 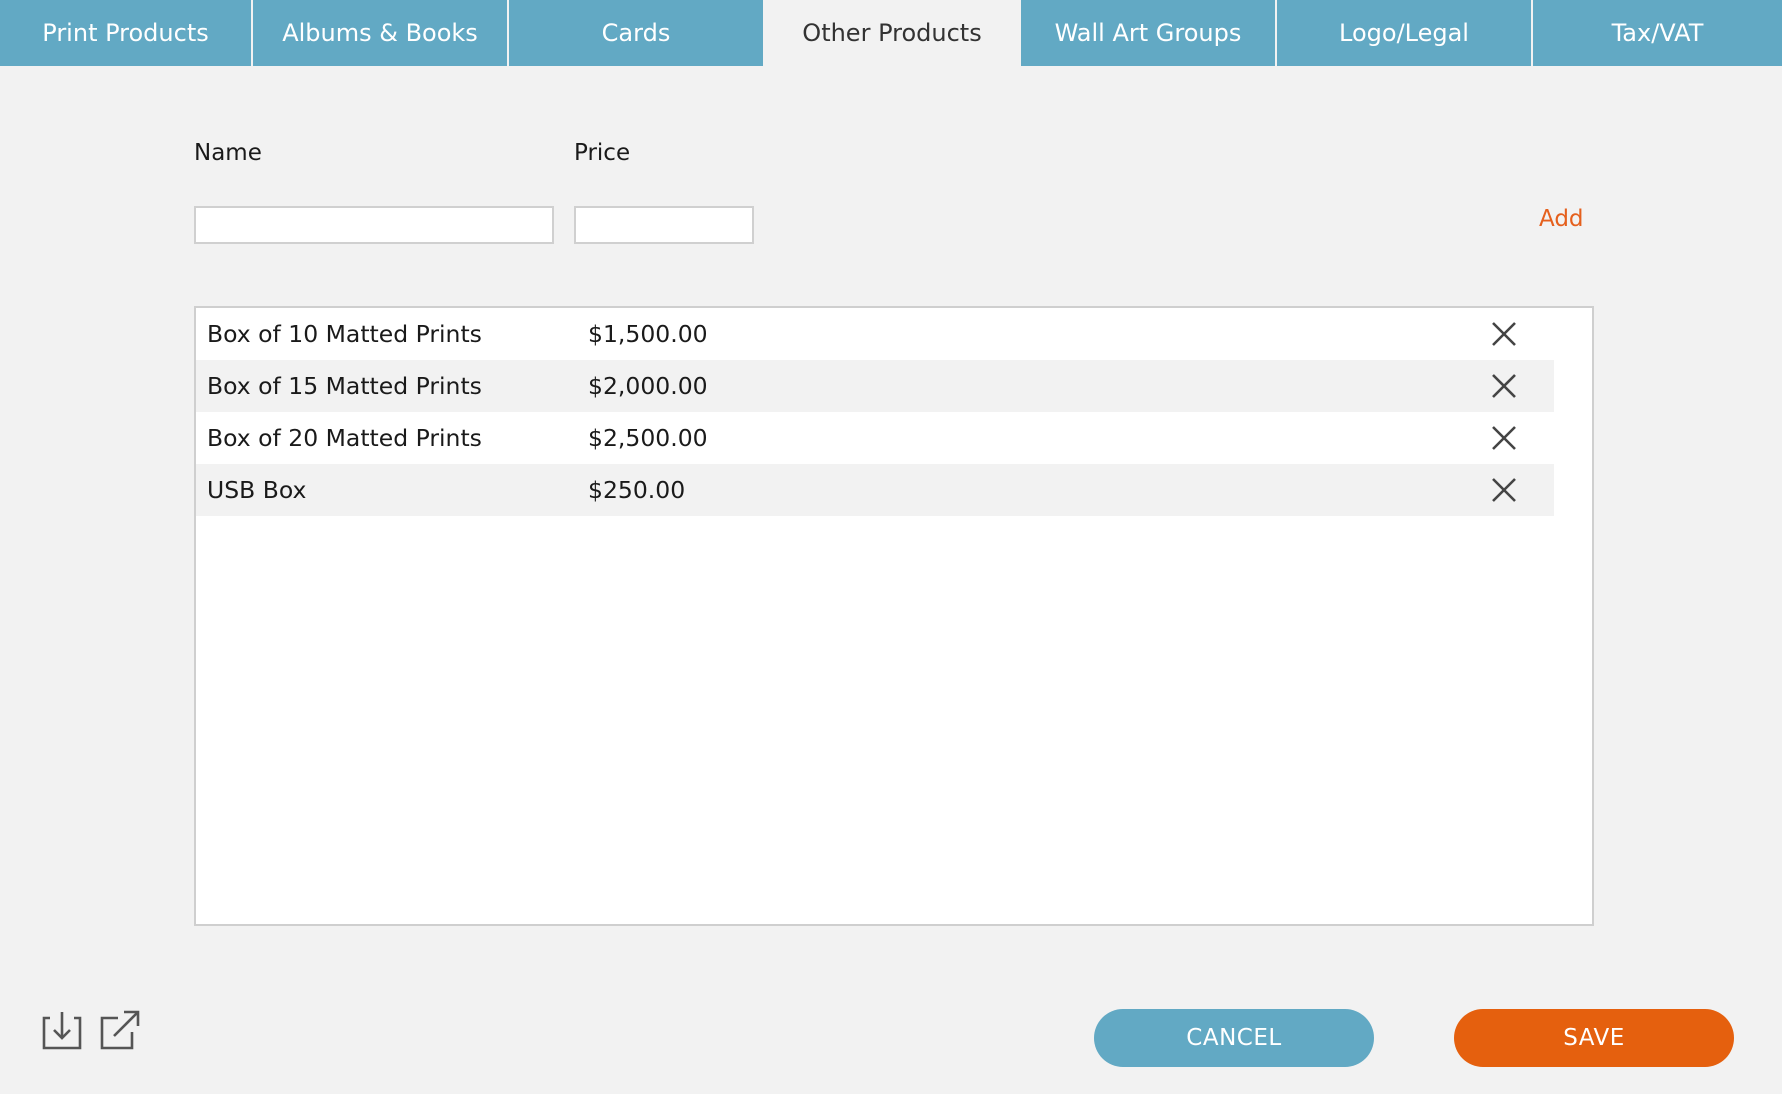 What do you see at coordinates (1594, 1038) in the screenshot?
I see `save-button: SAVE` at bounding box center [1594, 1038].